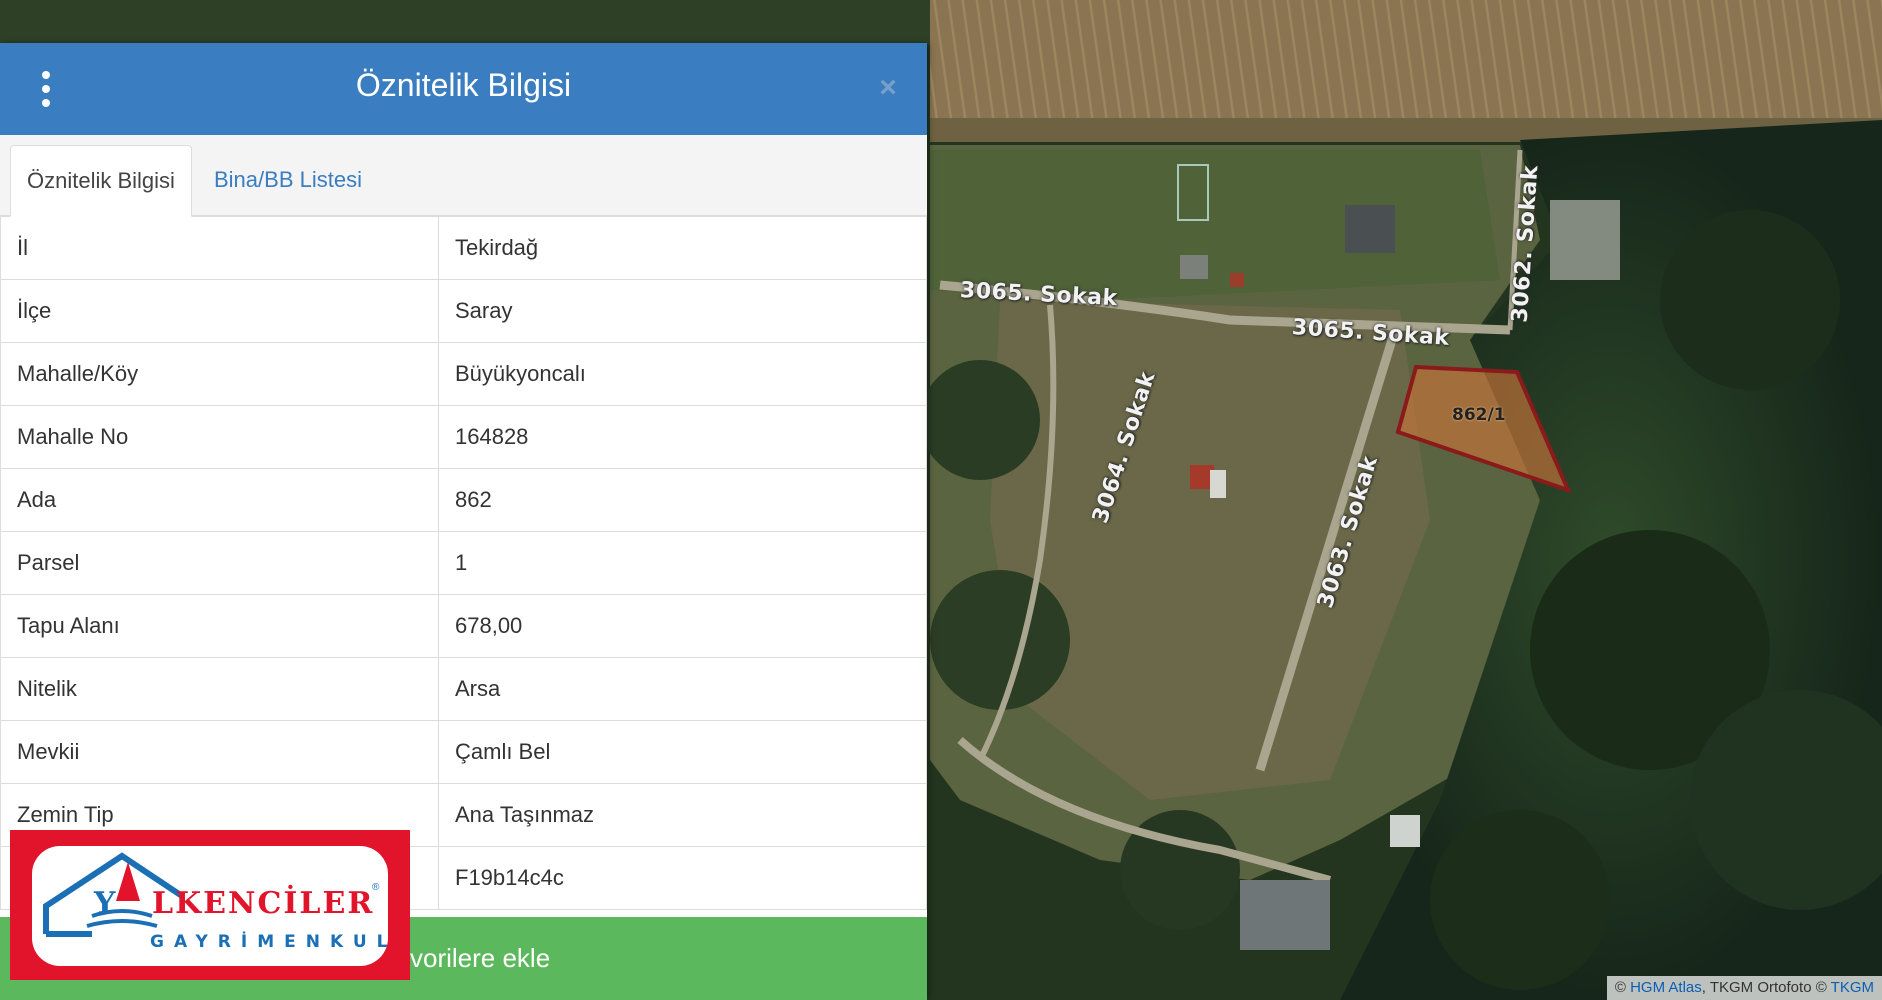  What do you see at coordinates (269, 942) in the screenshot?
I see `logo-subtitle: GAYRİMENKUL` at bounding box center [269, 942].